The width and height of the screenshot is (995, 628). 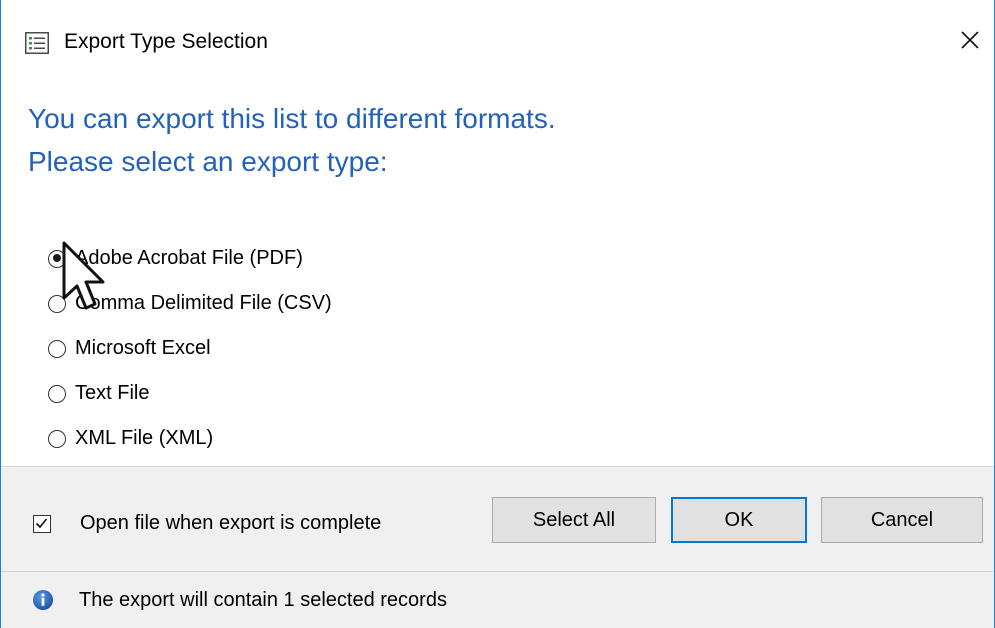 I want to click on radio-excel, so click(x=57, y=348).